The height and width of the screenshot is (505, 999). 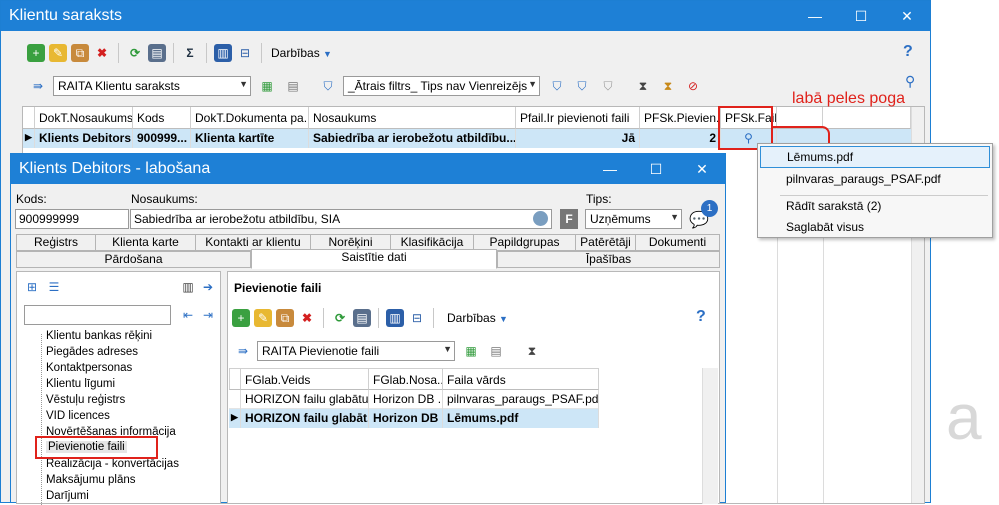 I want to click on grid-header: Pfail.Ir pievienoti faili, so click(x=578, y=118).